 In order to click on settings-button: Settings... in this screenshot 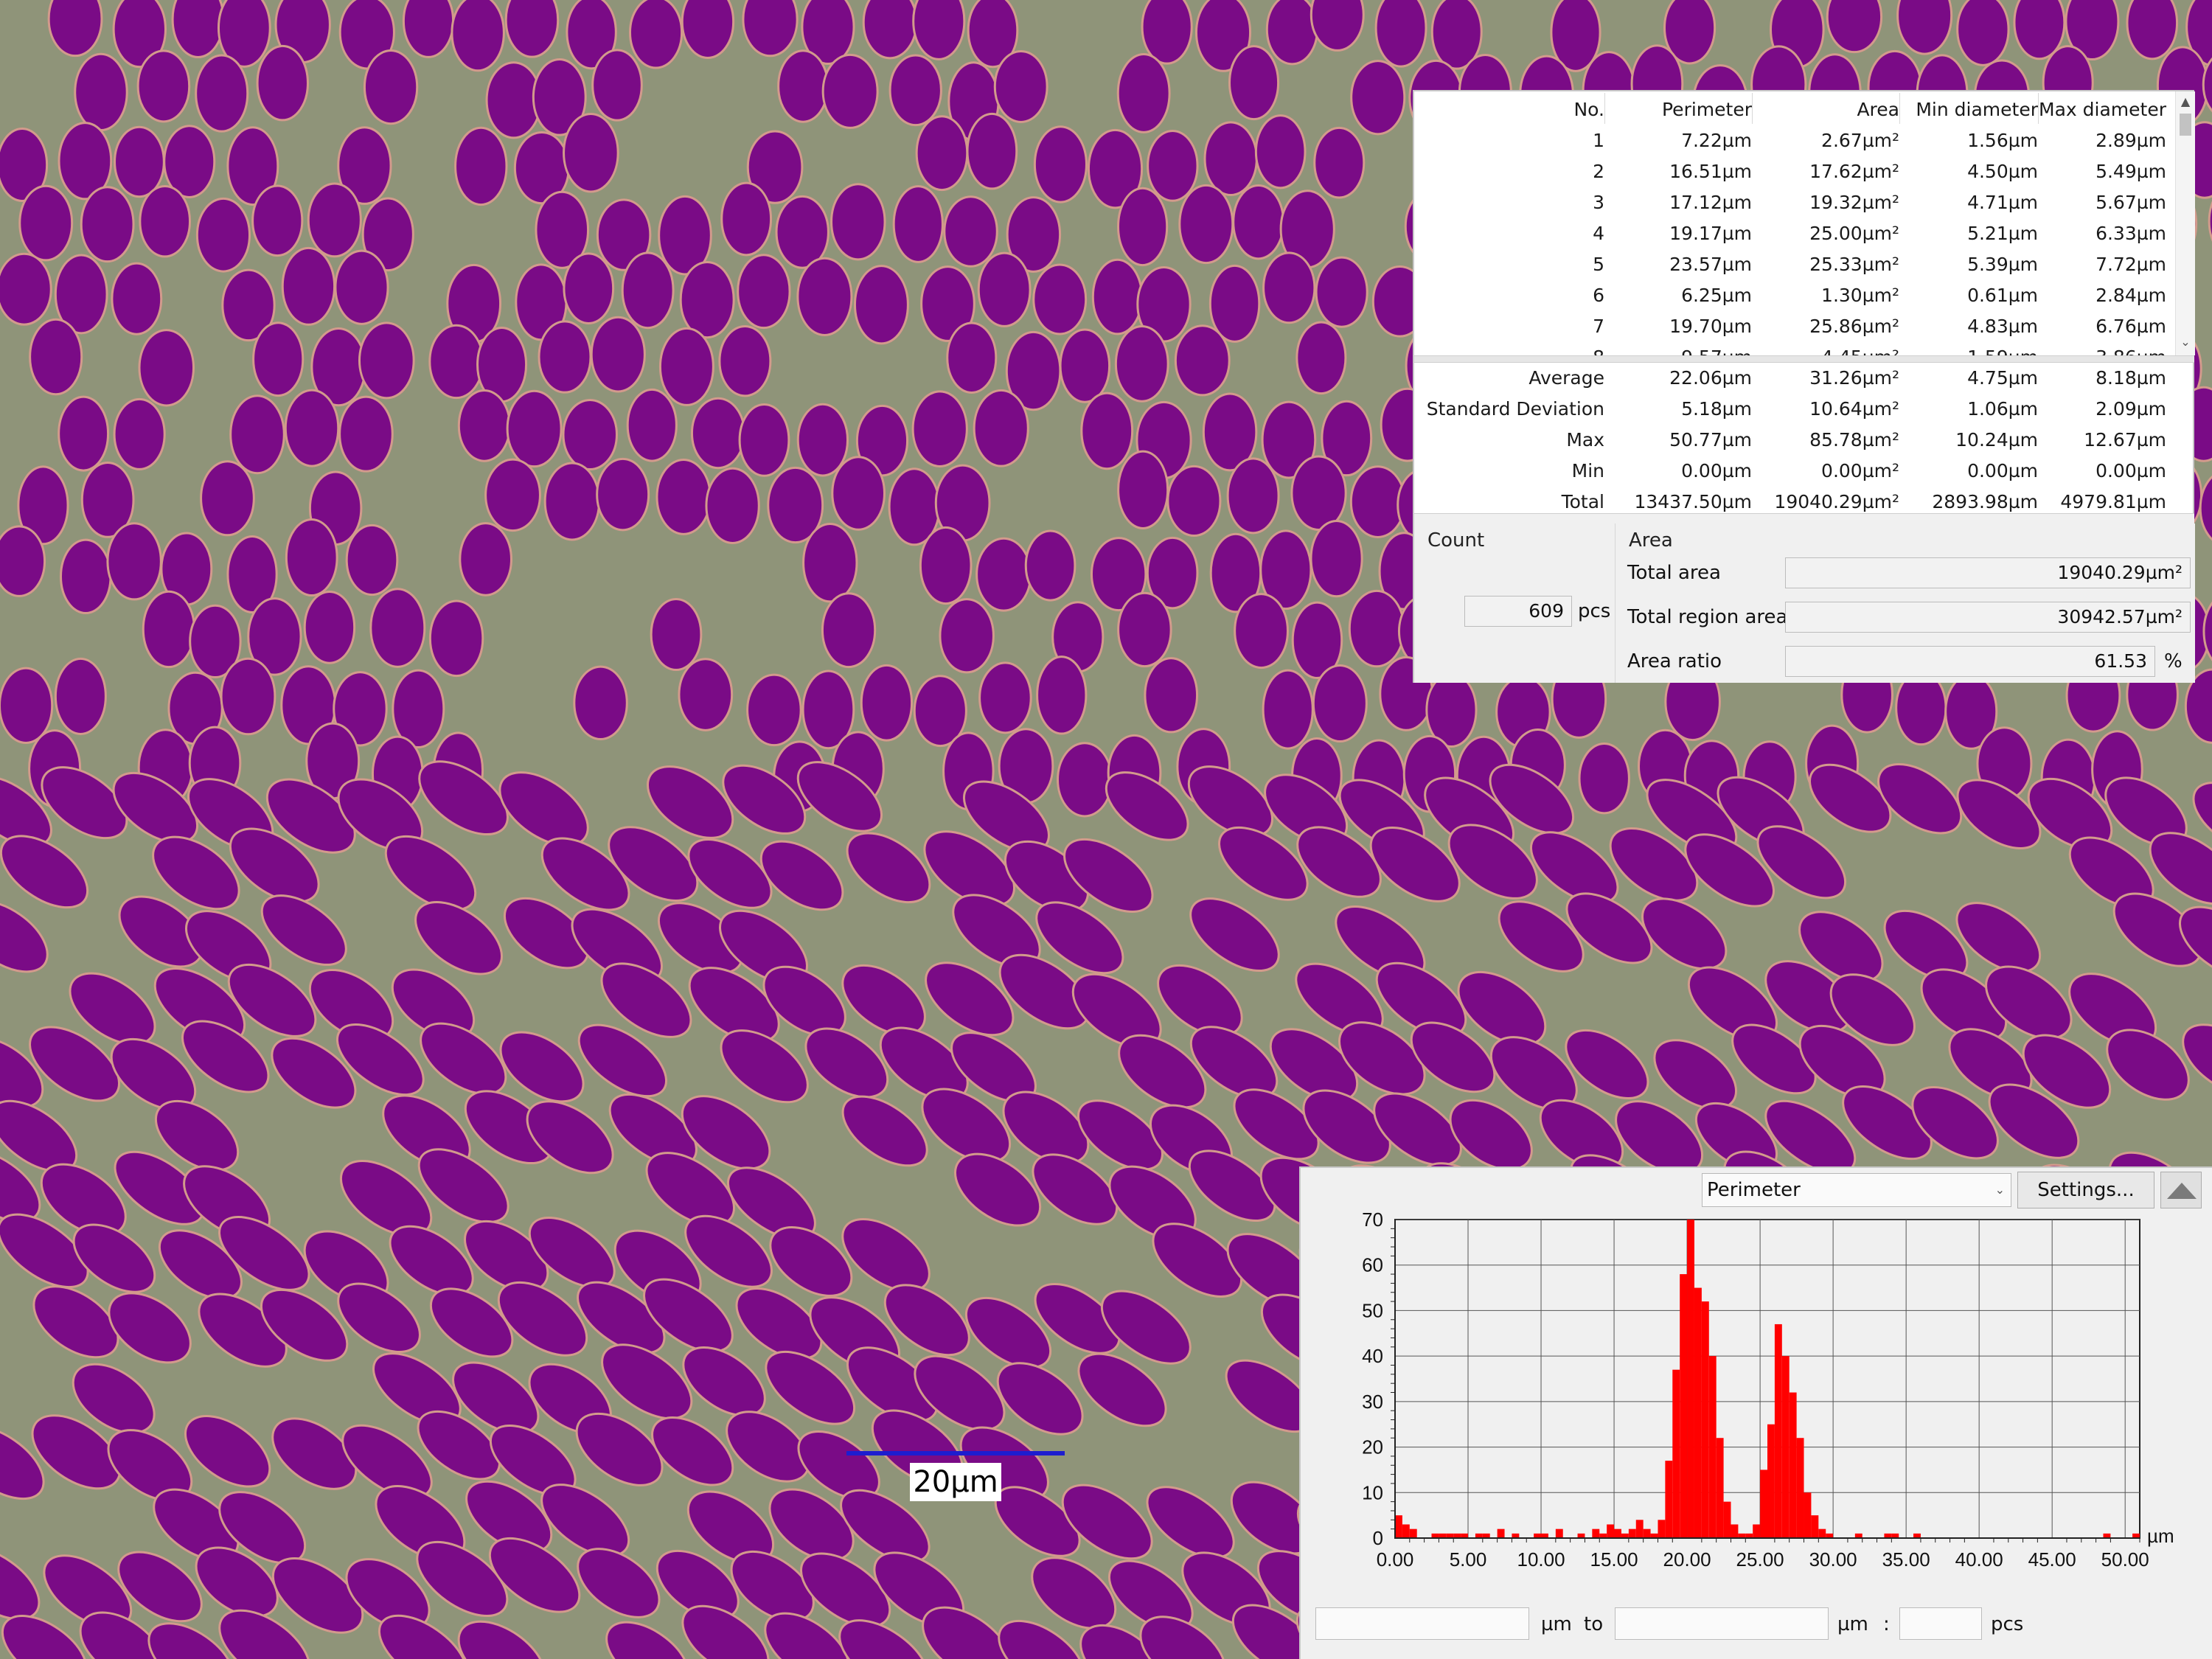, I will do `click(2085, 1190)`.